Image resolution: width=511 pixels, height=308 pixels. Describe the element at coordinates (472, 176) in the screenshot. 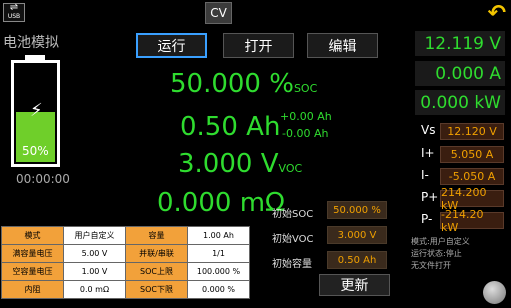

I see `limit-iminus-value: -5.050 A` at that location.